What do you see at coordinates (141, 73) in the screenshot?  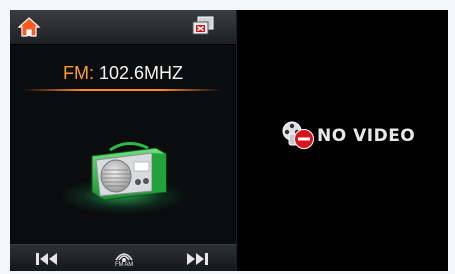 I see `frequency-value: 102.6MHZ` at bounding box center [141, 73].